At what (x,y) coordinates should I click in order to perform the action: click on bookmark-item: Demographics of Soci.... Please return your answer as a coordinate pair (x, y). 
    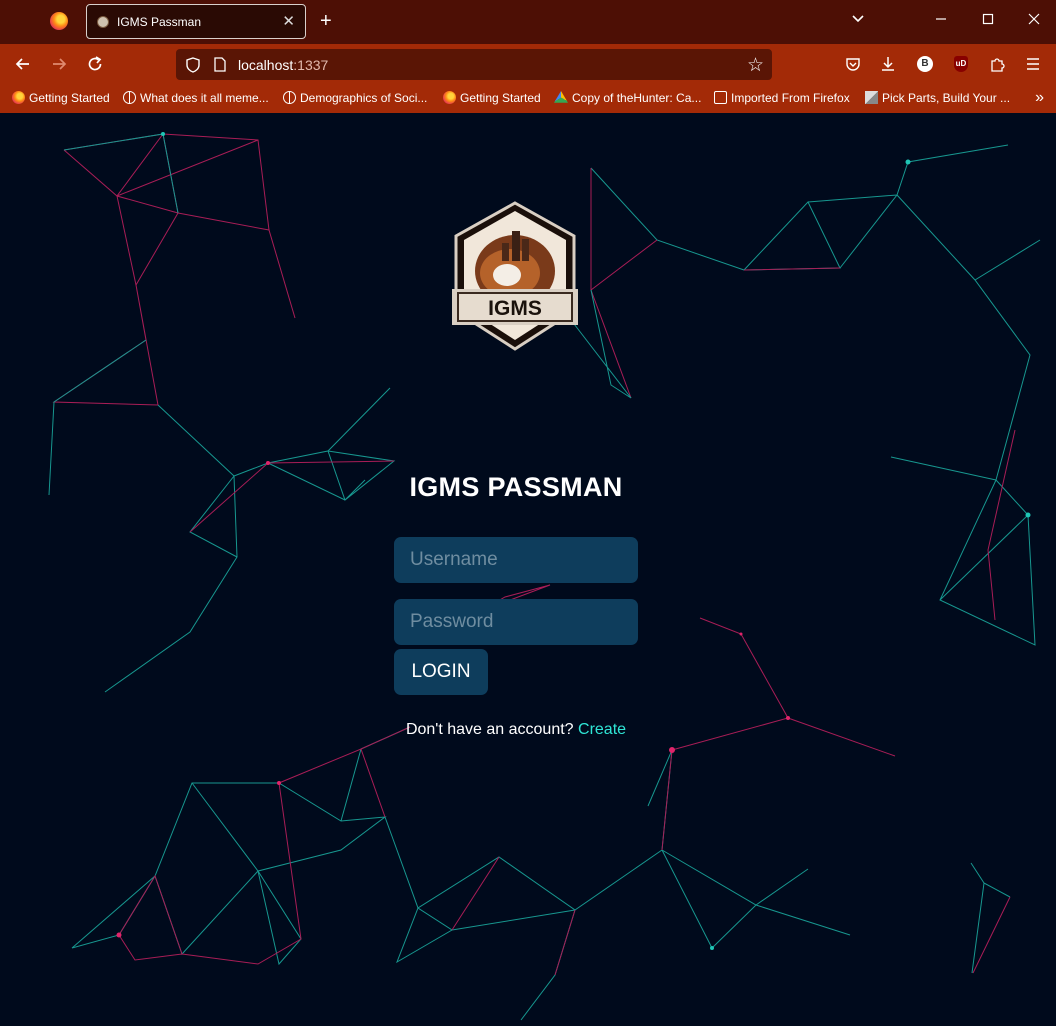
    Looking at the image, I should click on (355, 98).